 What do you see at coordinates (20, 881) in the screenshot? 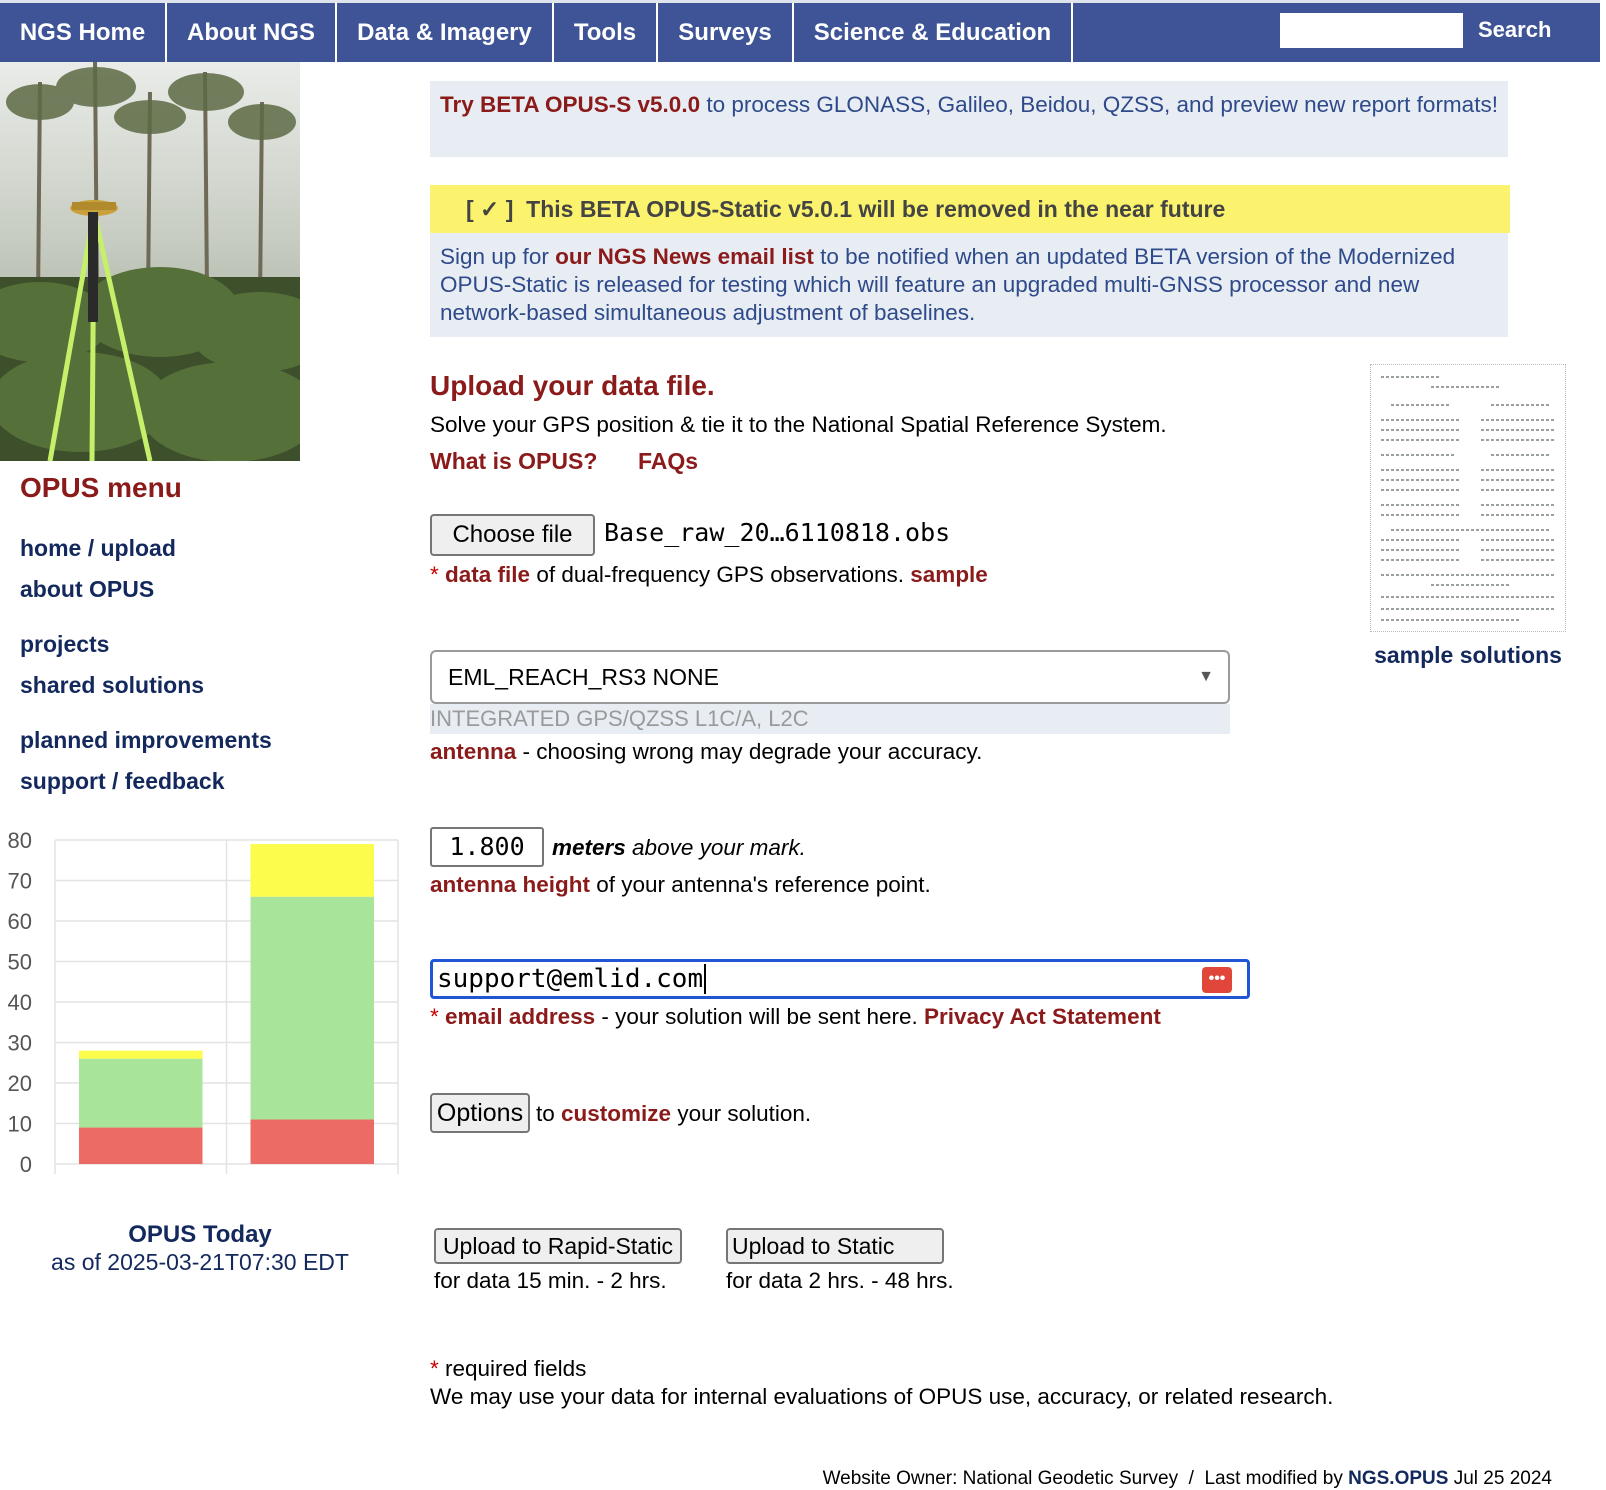
I see `y-tick-label-70: 70` at bounding box center [20, 881].